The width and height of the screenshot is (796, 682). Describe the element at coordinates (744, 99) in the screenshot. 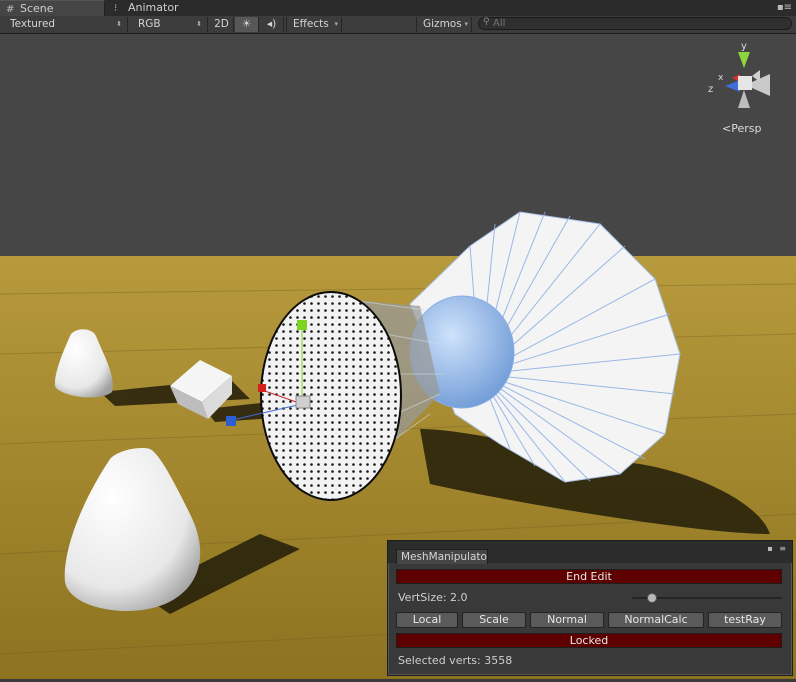

I see `axis-neg-y-cone` at that location.